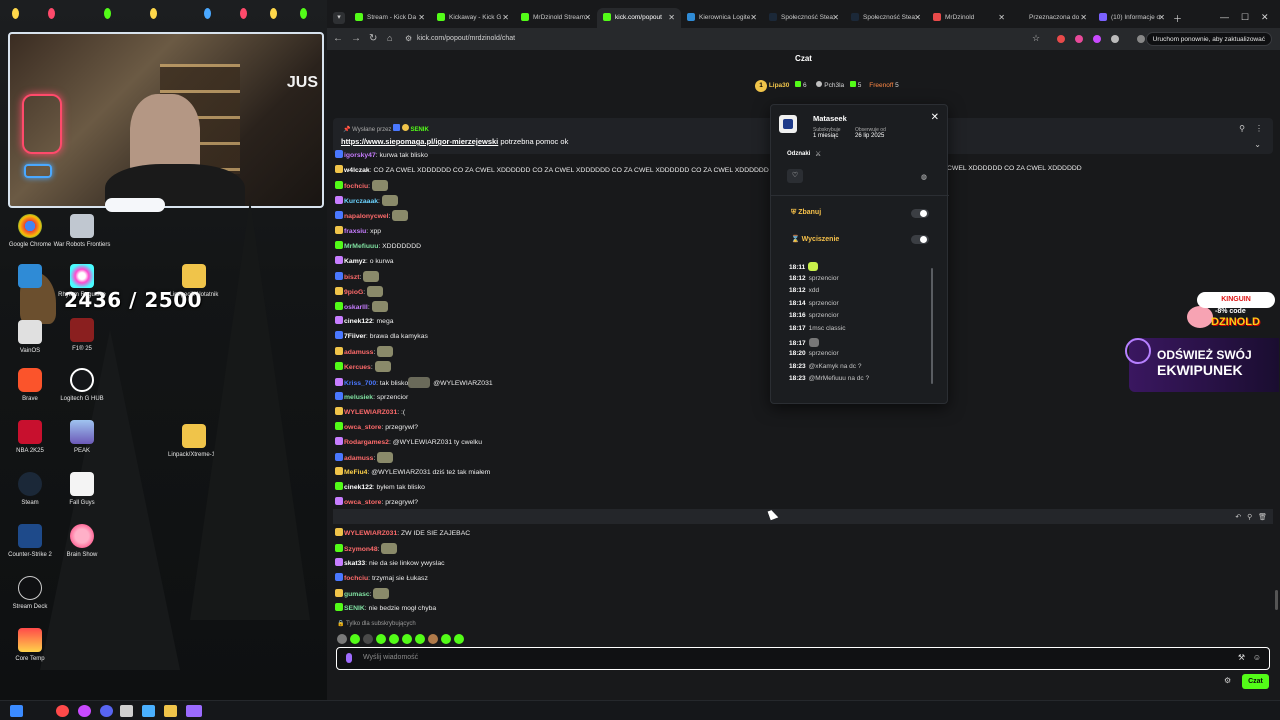  I want to click on desktop-icon: Logitech G HUB, so click(82, 385).